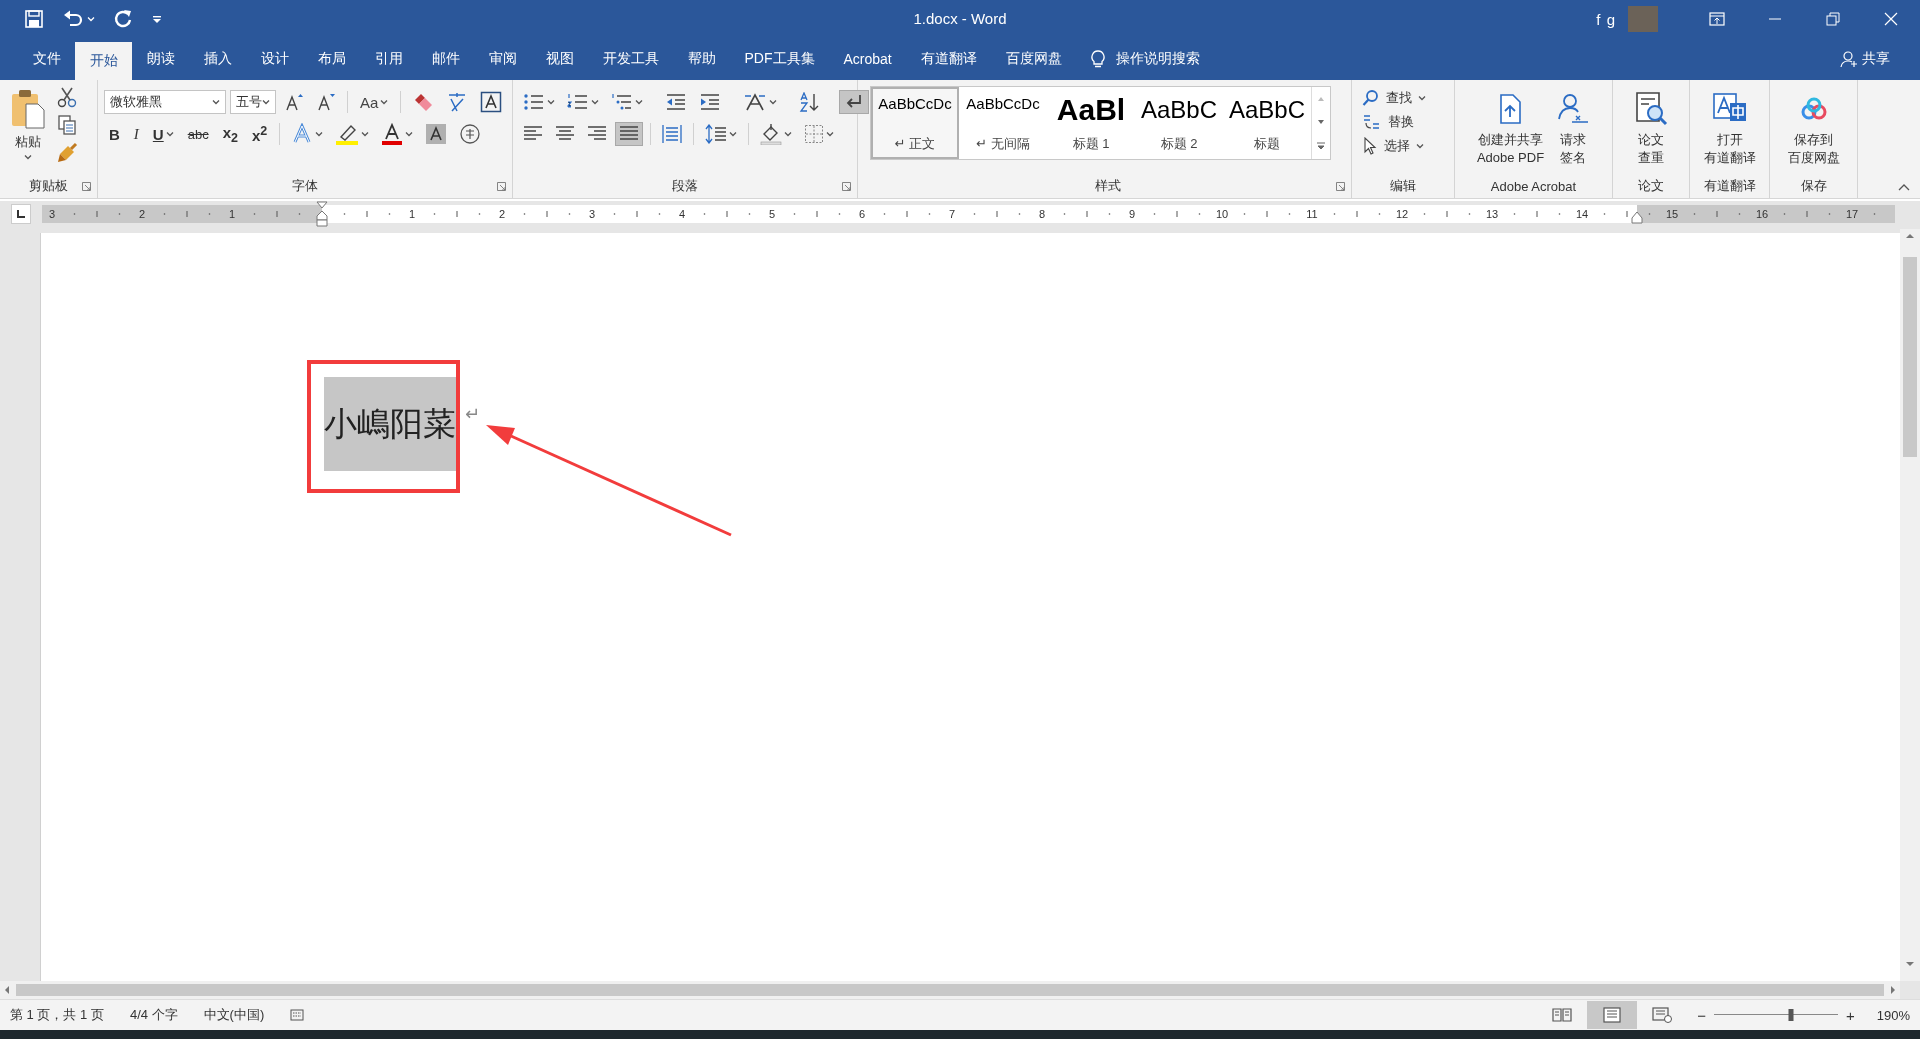 This screenshot has width=1920, height=1039. I want to click on pdf-button: 创建并共享 Adobe PDF, so click(1510, 129).